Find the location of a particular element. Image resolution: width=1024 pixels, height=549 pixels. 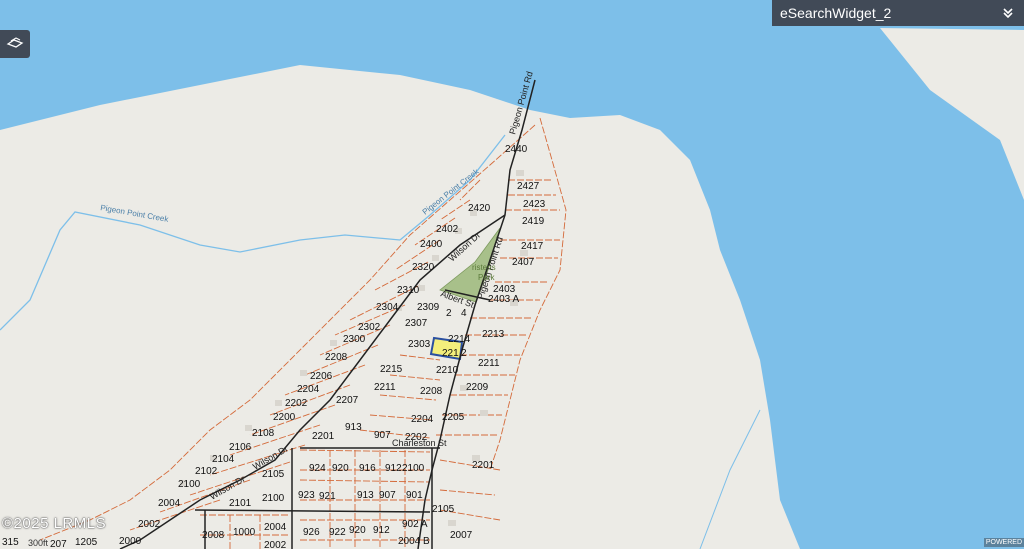

lot-label: 2440 is located at coordinates (516, 149).